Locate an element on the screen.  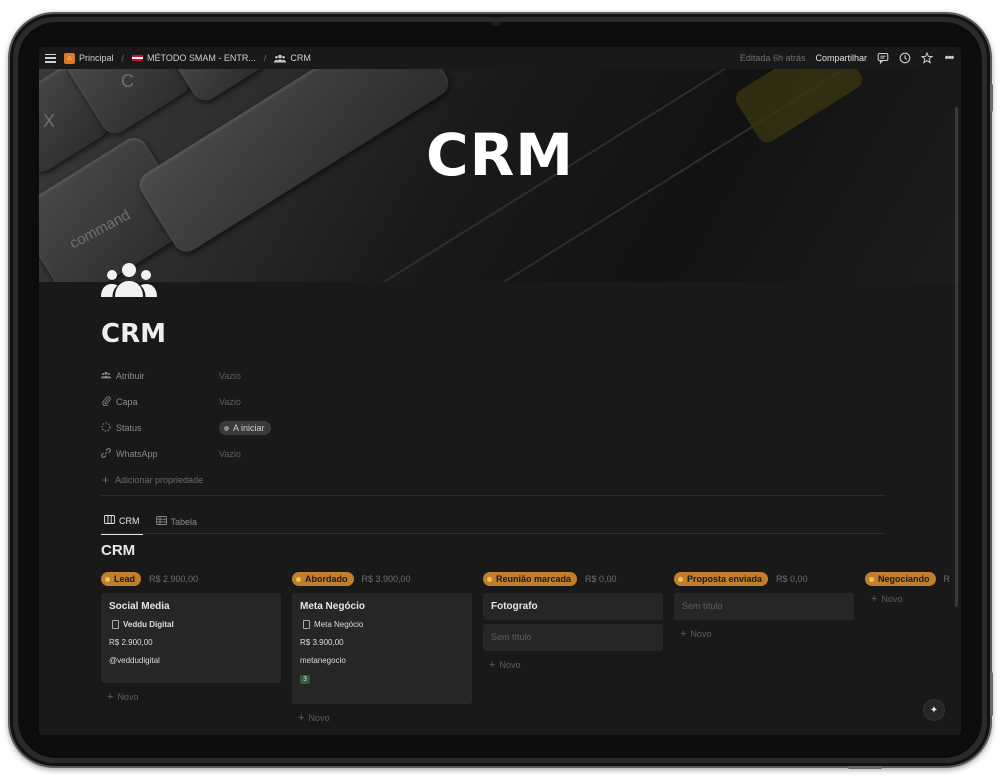
database-title: CRM is located at coordinates (118, 550).